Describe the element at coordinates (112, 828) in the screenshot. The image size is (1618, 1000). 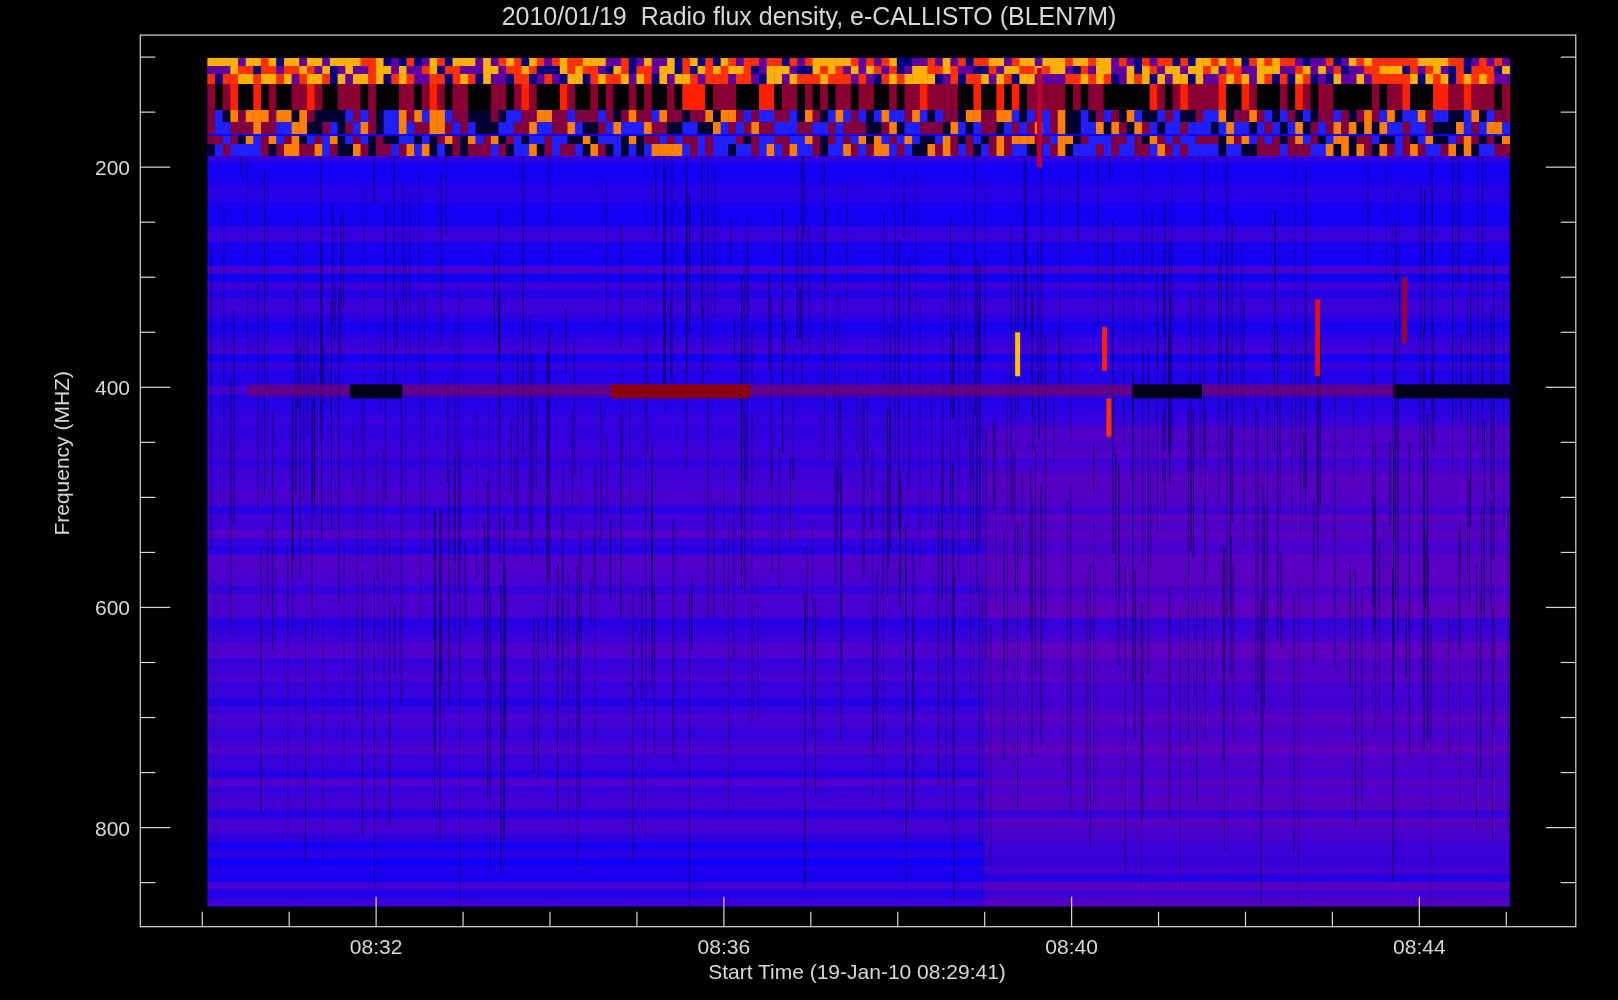
I see `y-tick-label: 800` at that location.